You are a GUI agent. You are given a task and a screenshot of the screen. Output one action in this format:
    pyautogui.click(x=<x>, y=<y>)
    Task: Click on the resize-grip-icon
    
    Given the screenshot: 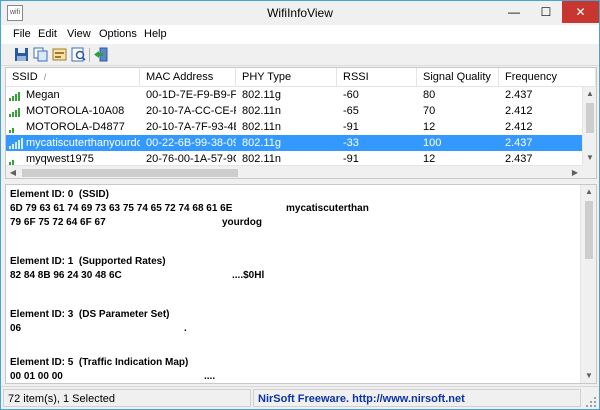 What is the action you would take?
    pyautogui.click(x=591, y=402)
    